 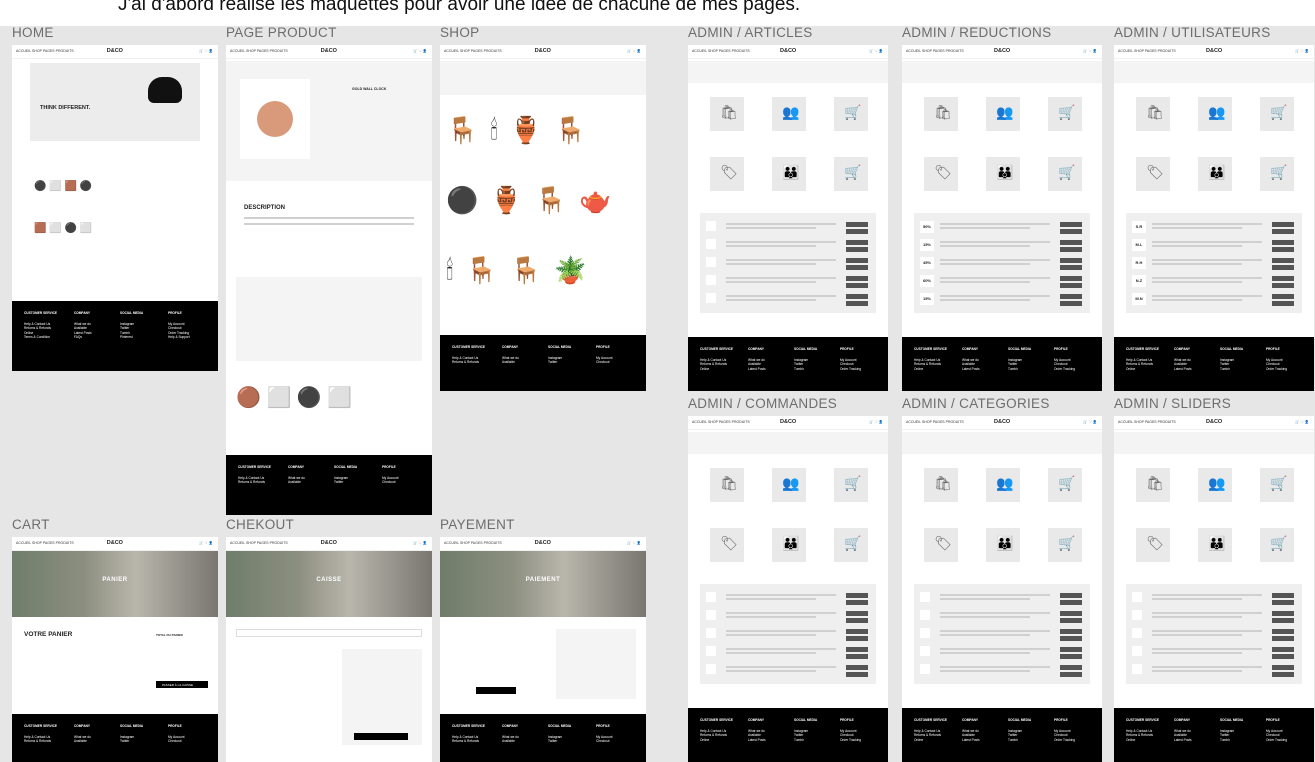 I want to click on checkout-button: PASSER À LA CAISSE, so click(x=182, y=684).